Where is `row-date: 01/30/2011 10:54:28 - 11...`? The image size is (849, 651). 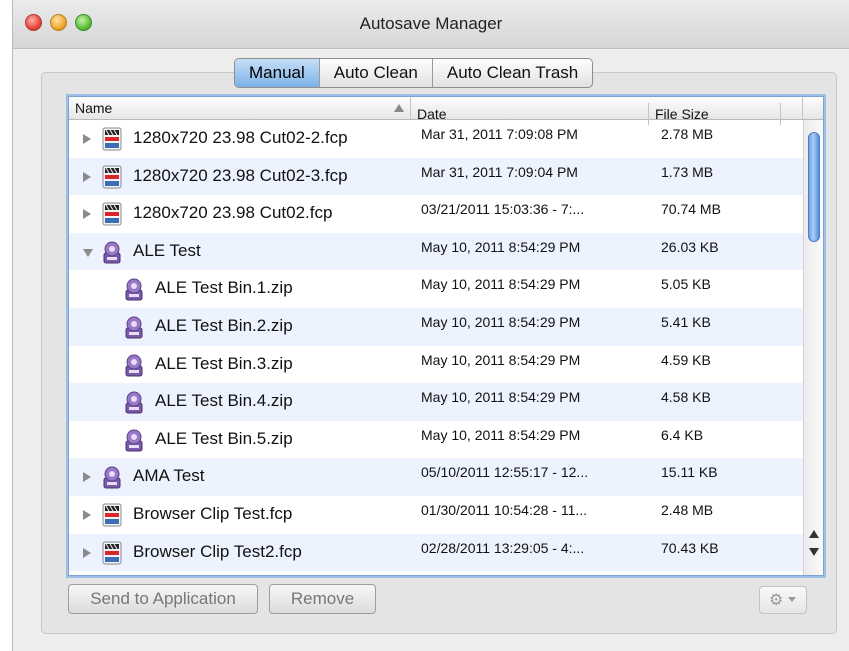
row-date: 01/30/2011 10:54:28 - 11... is located at coordinates (504, 509).